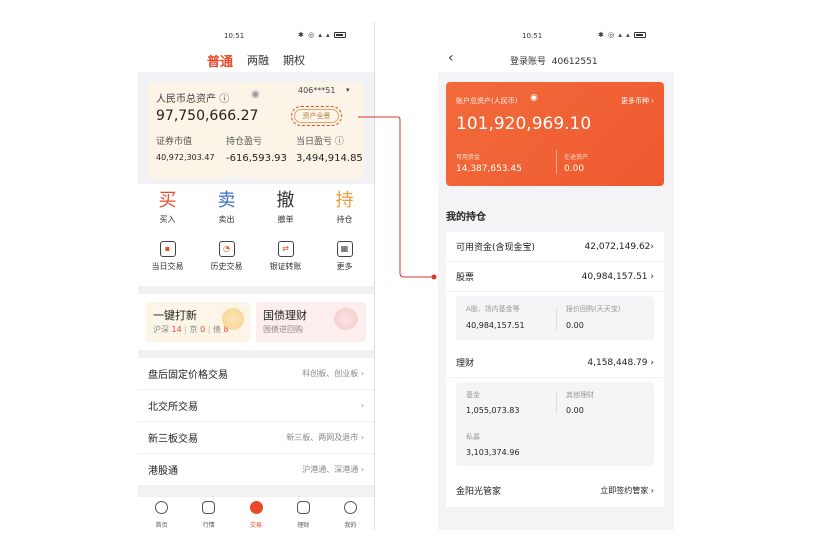  What do you see at coordinates (224, 99) in the screenshot?
I see `help-icon: ⓘ` at bounding box center [224, 99].